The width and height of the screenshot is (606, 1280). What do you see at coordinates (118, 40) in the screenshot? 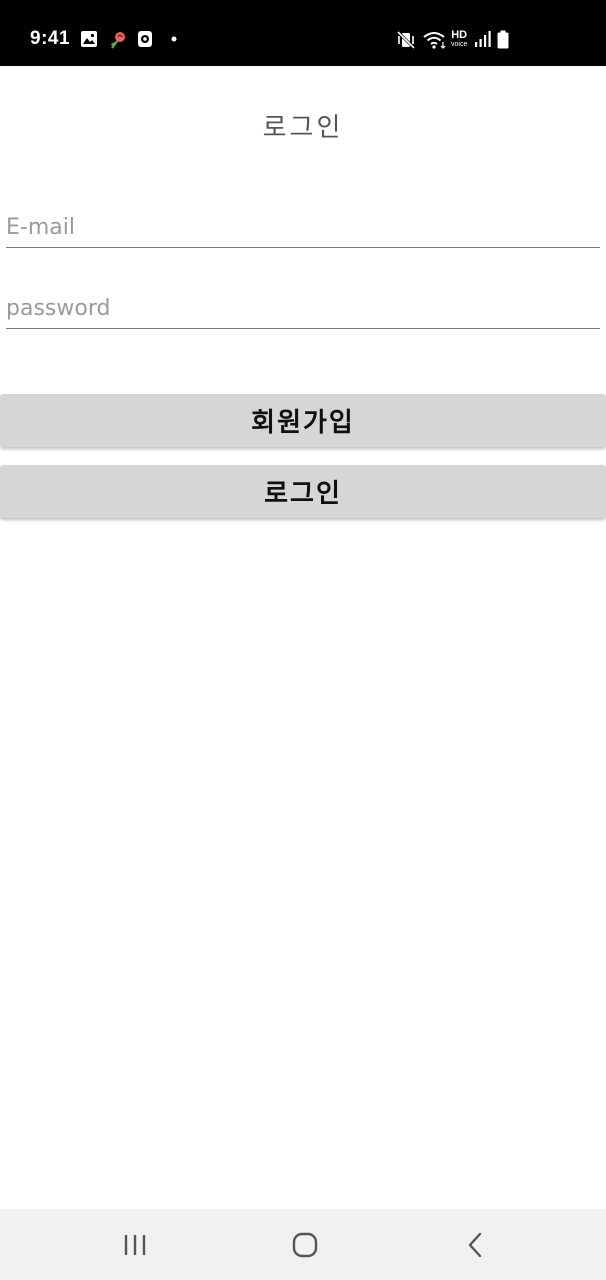
I see `rose-icon` at bounding box center [118, 40].